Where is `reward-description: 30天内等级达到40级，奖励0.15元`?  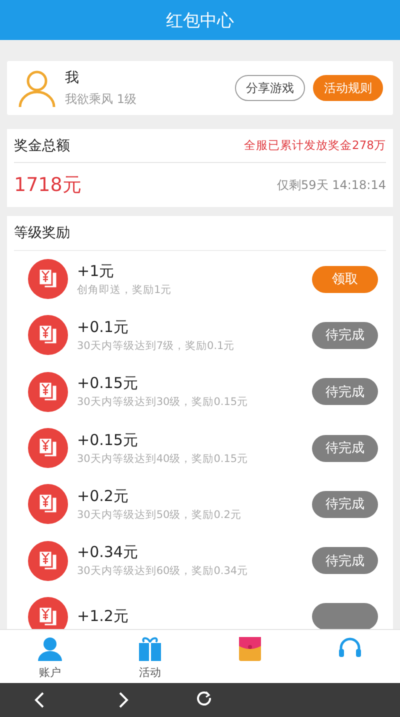
reward-description: 30天内等级达到40级，奖励0.15元 is located at coordinates (163, 459).